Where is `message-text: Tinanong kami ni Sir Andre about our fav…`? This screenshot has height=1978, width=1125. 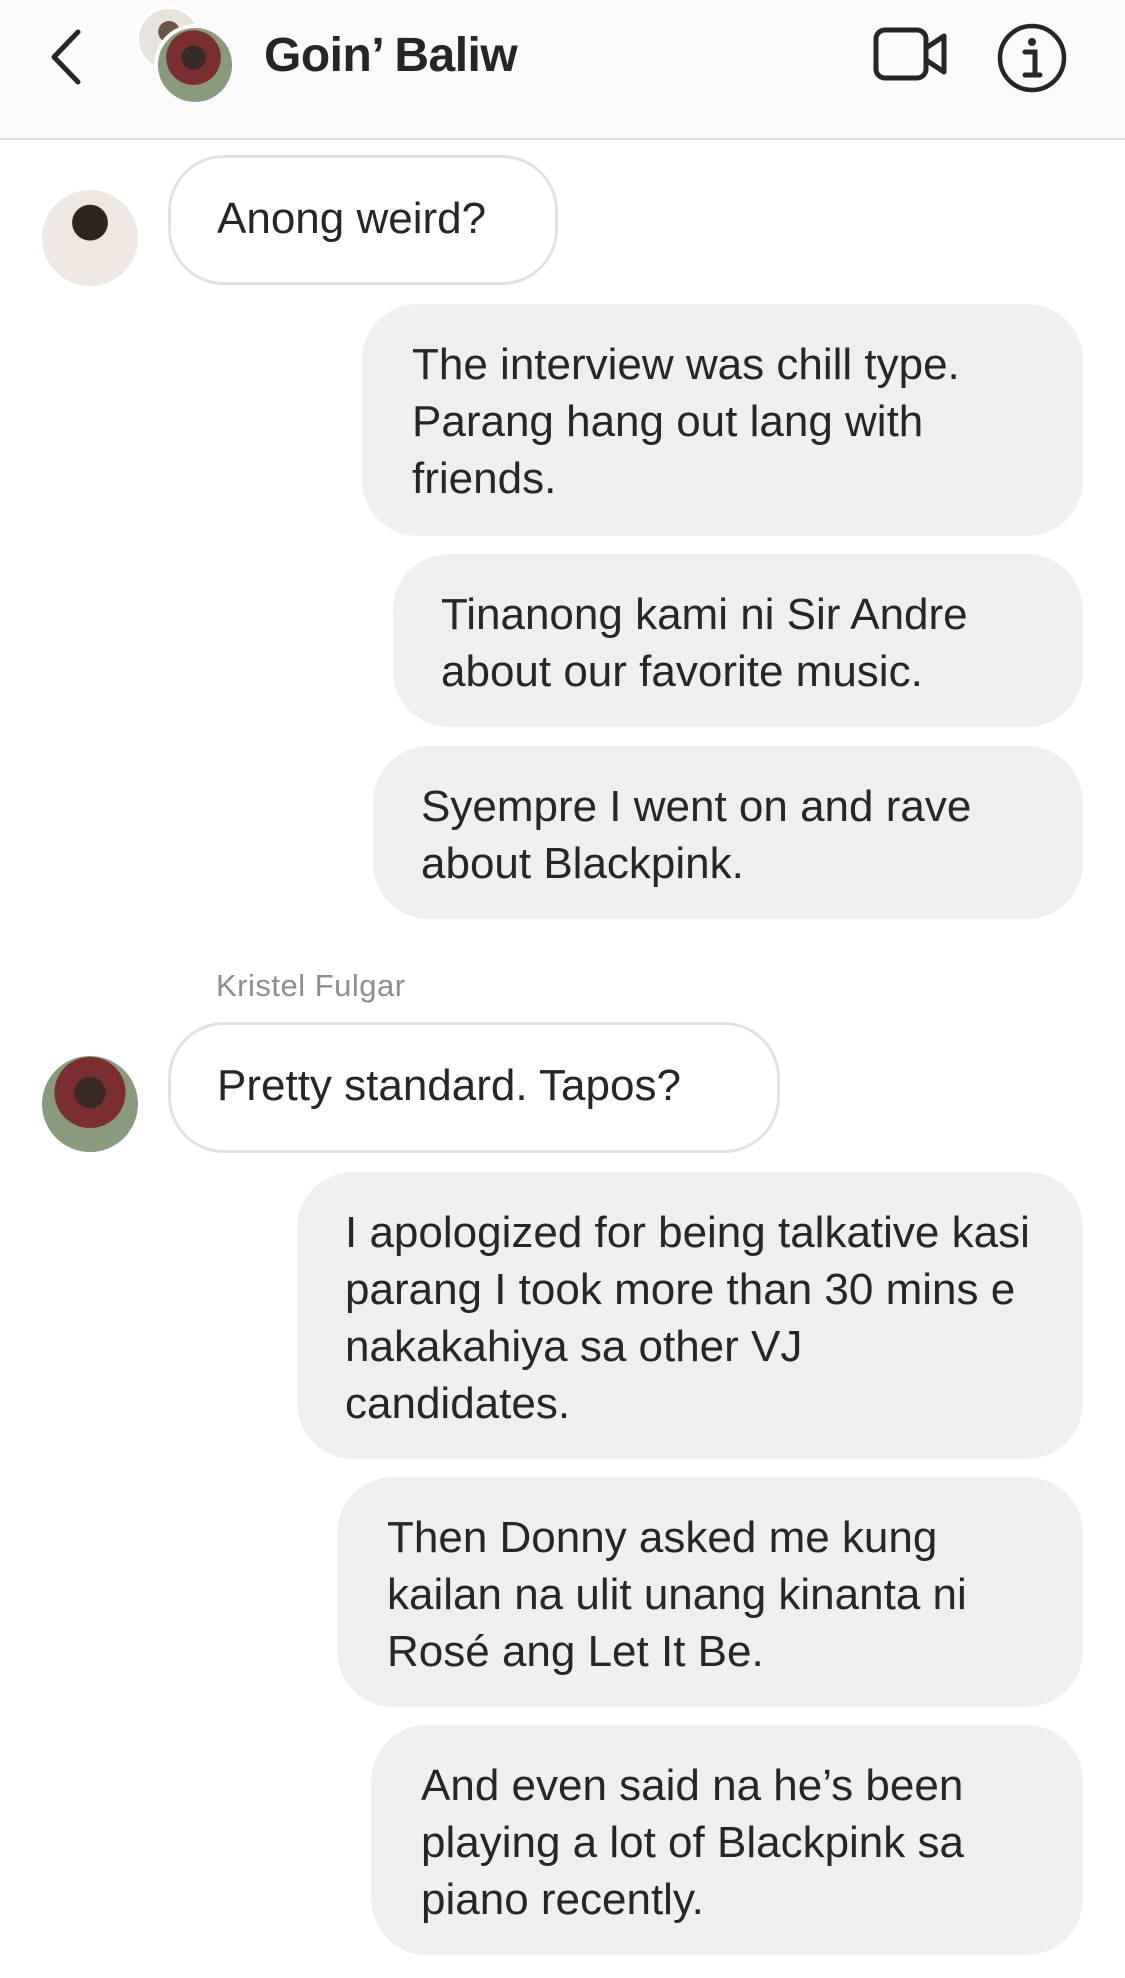 message-text: Tinanong kami ni Sir Andre about our fav… is located at coordinates (704, 643).